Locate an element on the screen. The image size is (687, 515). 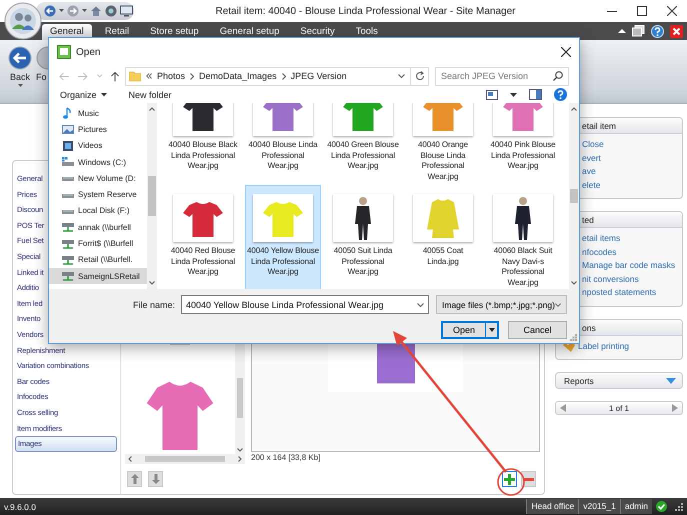
navigation-item: New Volume (D: is located at coordinates (98, 178).